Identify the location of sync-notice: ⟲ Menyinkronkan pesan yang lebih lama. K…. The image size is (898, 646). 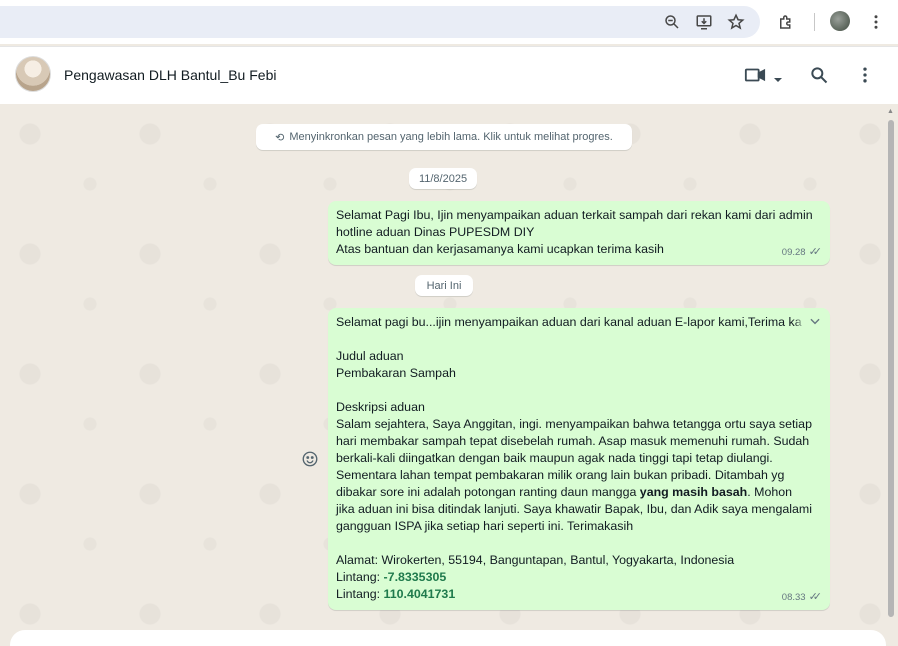
(444, 137).